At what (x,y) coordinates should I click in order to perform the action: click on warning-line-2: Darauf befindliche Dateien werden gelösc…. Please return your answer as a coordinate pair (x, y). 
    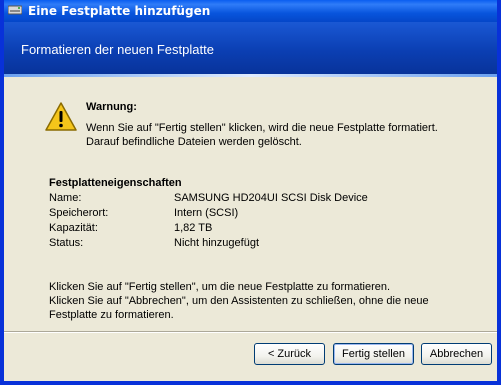
    Looking at the image, I should click on (194, 142).